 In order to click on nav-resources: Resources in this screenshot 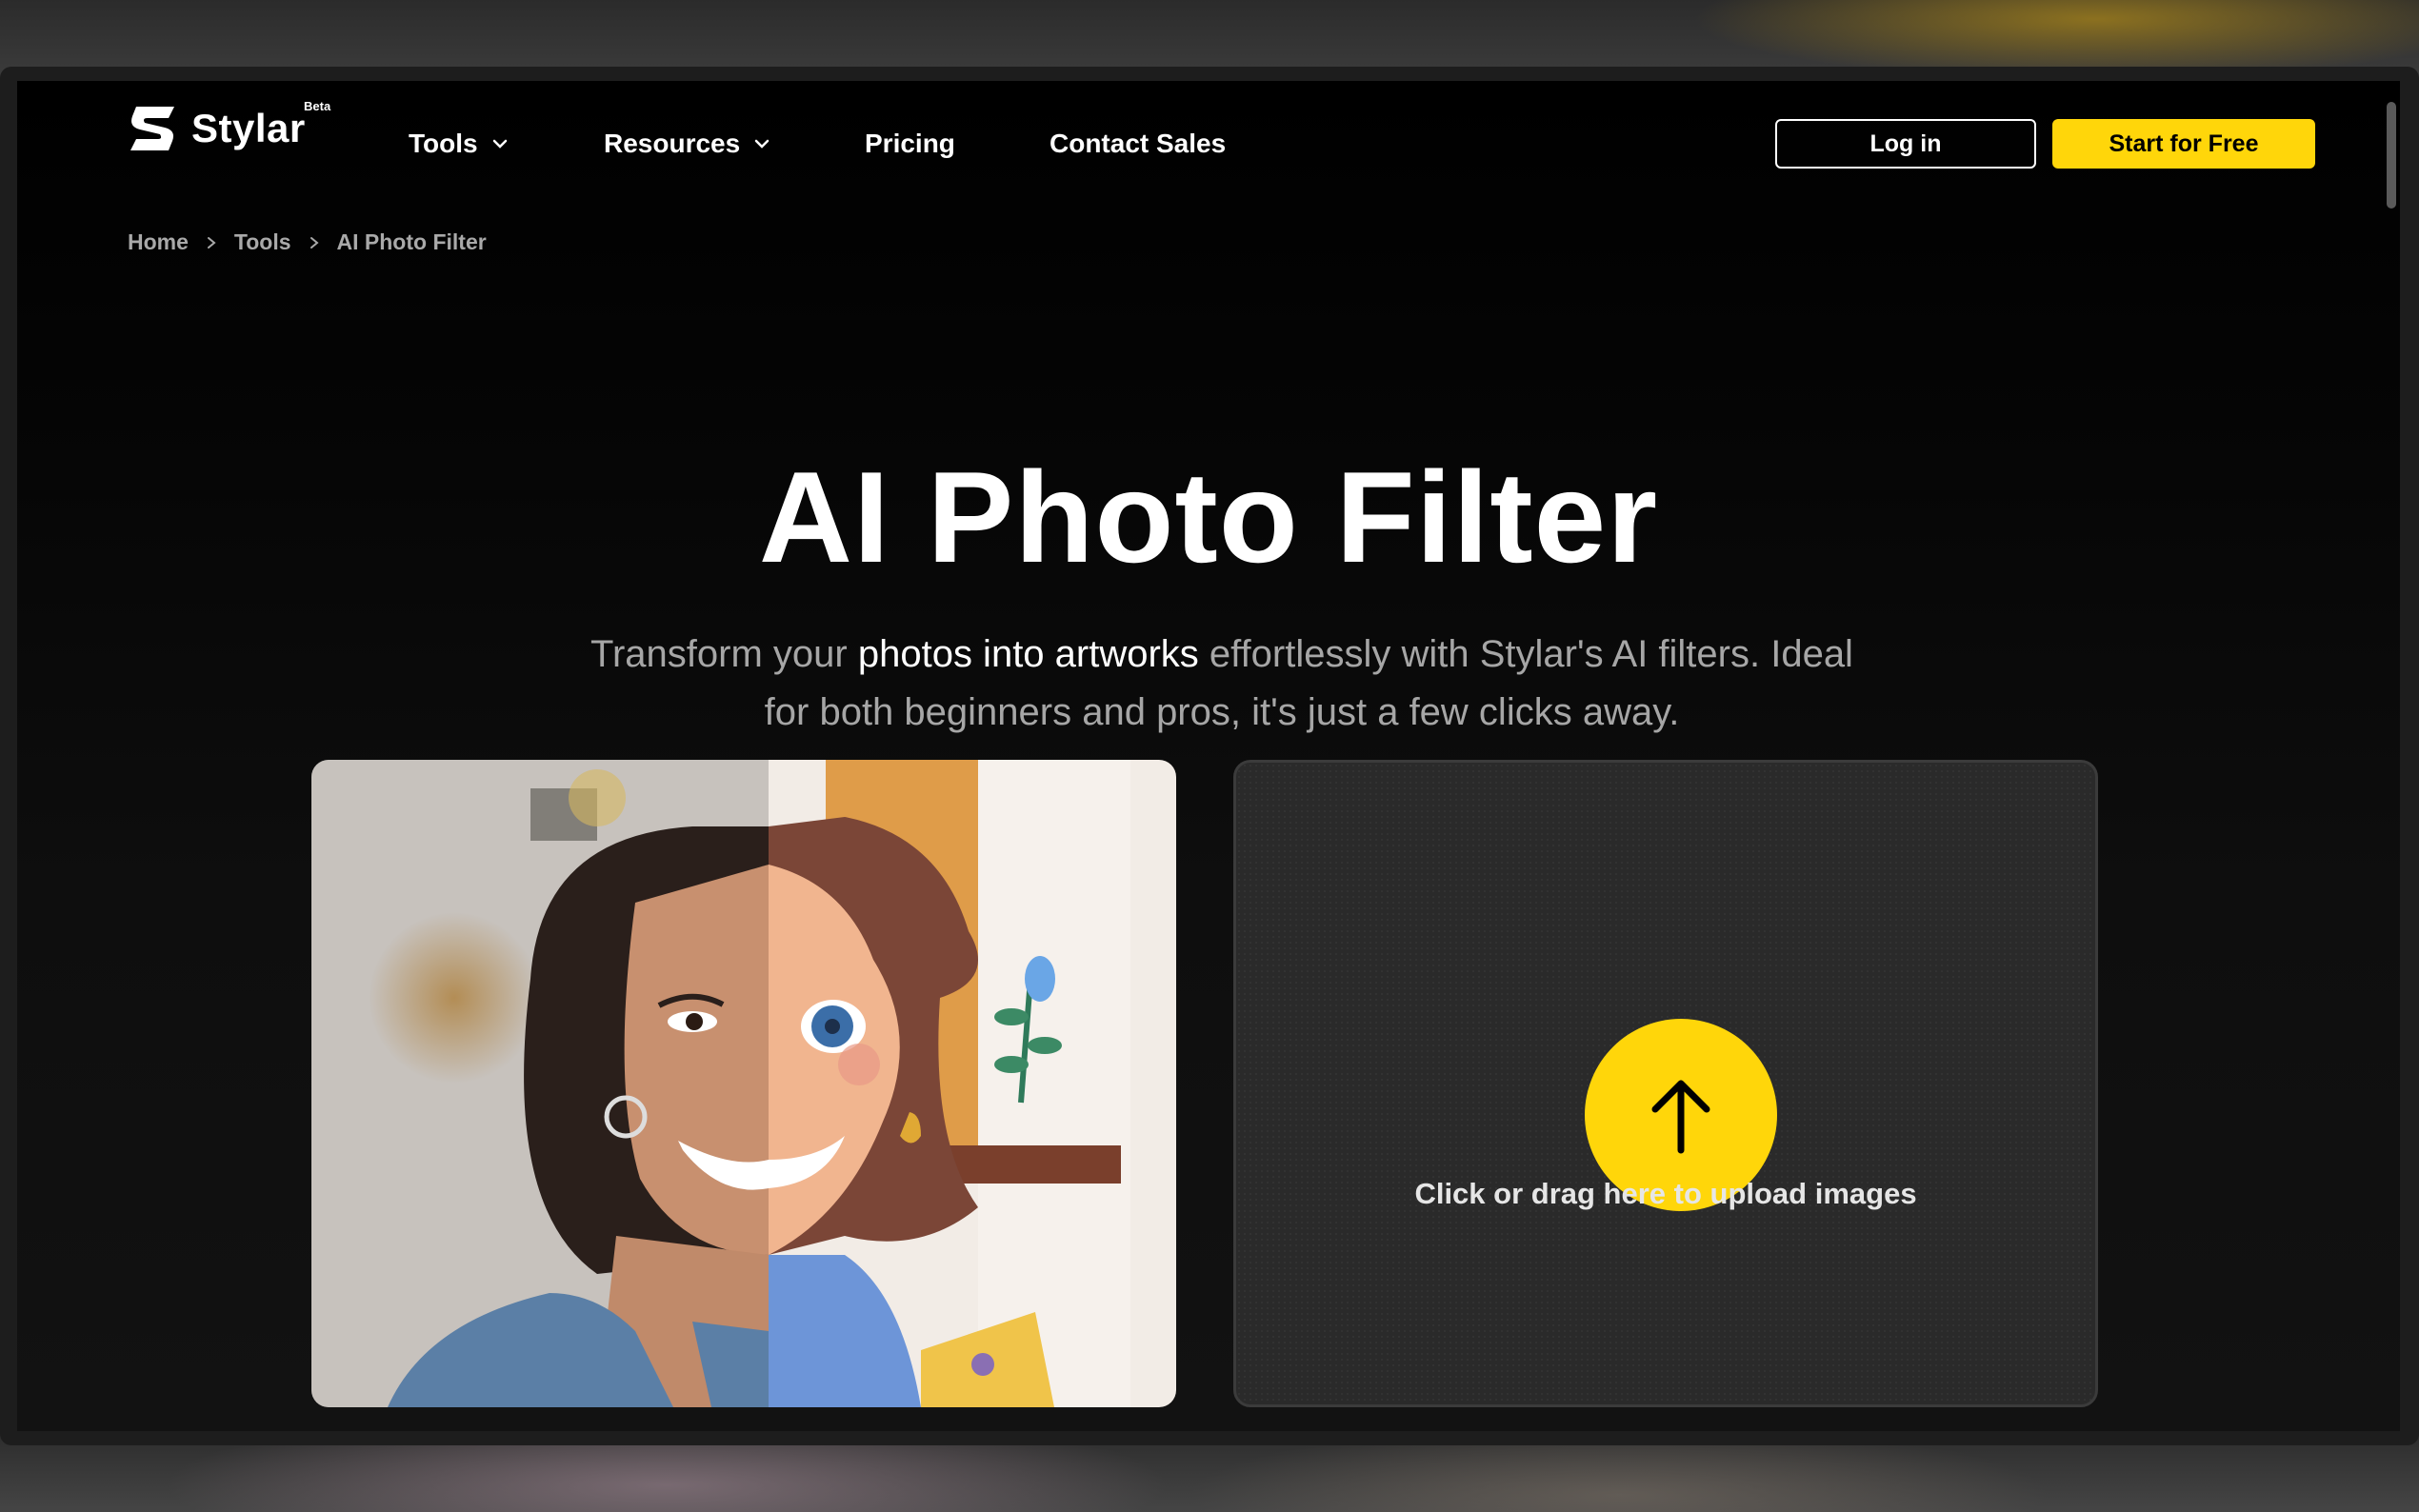, I will do `click(687, 144)`.